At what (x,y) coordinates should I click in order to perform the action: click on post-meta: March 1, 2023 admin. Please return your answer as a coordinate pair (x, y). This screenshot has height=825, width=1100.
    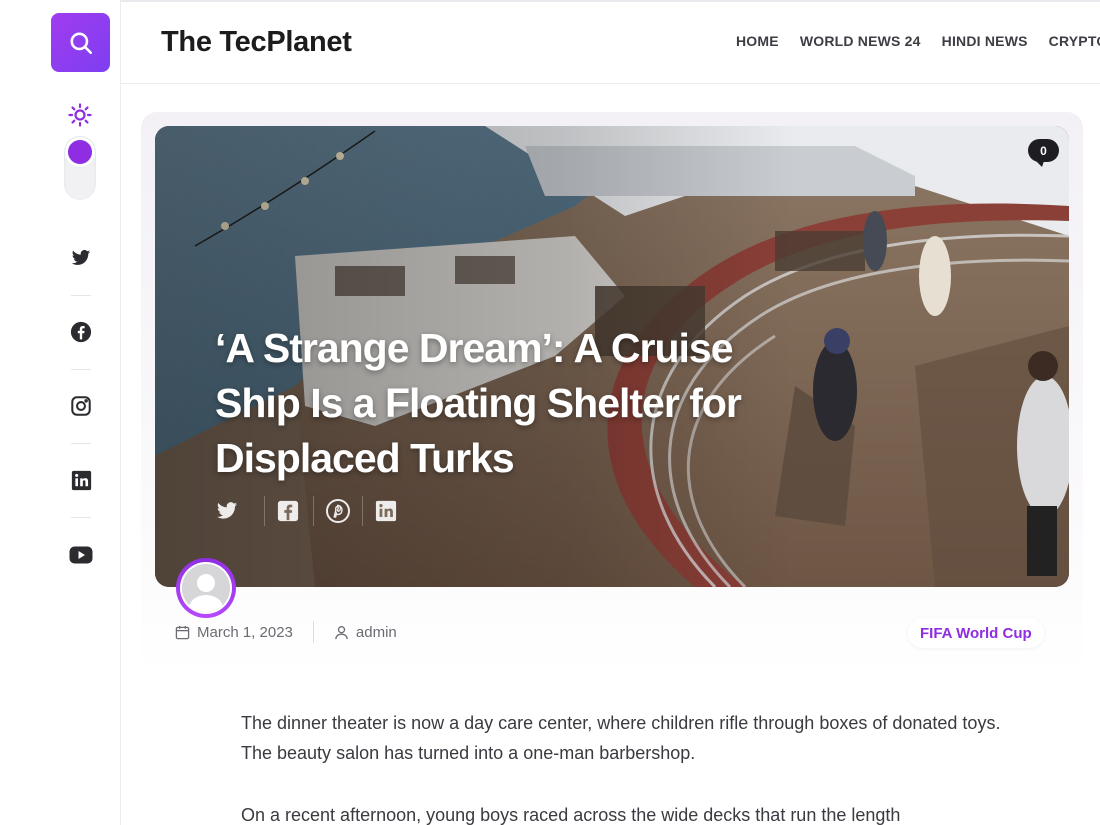
    Looking at the image, I should click on (286, 632).